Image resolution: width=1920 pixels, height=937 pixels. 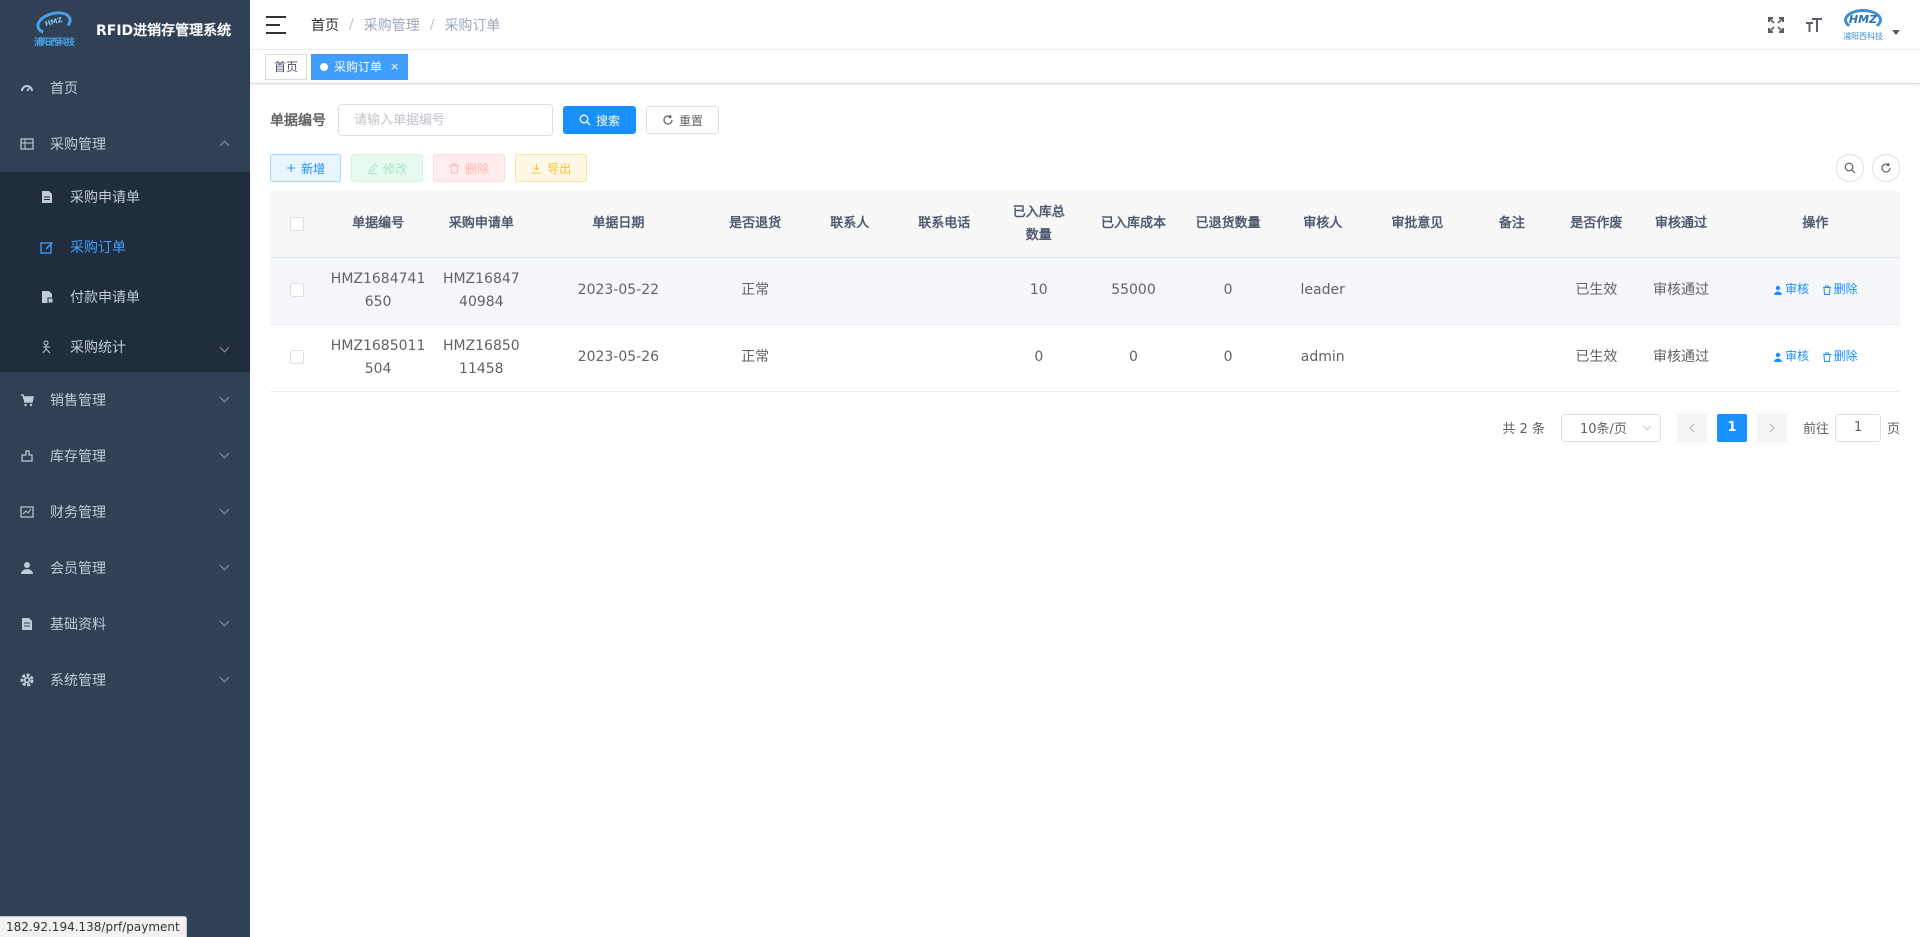 What do you see at coordinates (378, 278) in the screenshot?
I see `doc-number-line1: HMZ1684741` at bounding box center [378, 278].